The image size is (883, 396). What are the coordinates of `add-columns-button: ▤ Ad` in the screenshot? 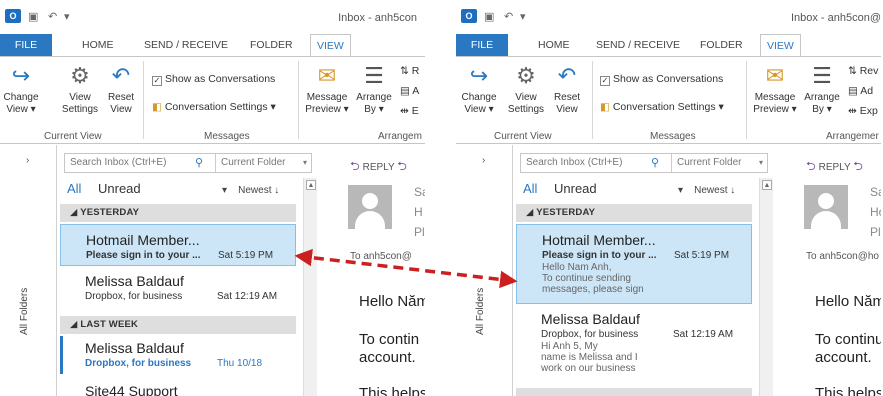 It's located at (860, 91).